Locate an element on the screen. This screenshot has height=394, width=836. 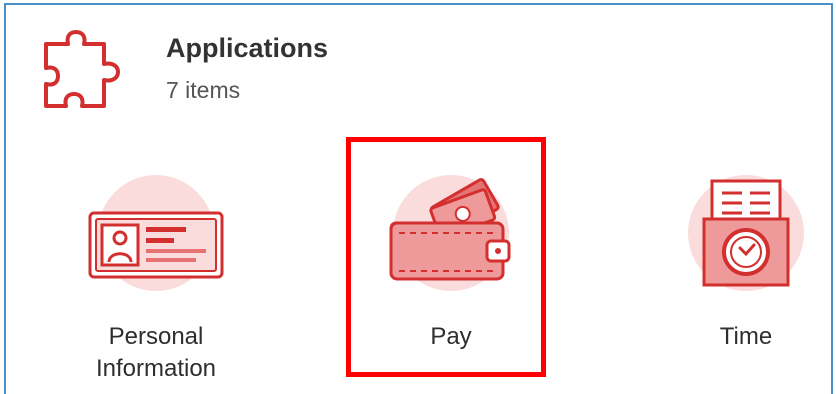
app-label: Time is located at coordinates (746, 336).